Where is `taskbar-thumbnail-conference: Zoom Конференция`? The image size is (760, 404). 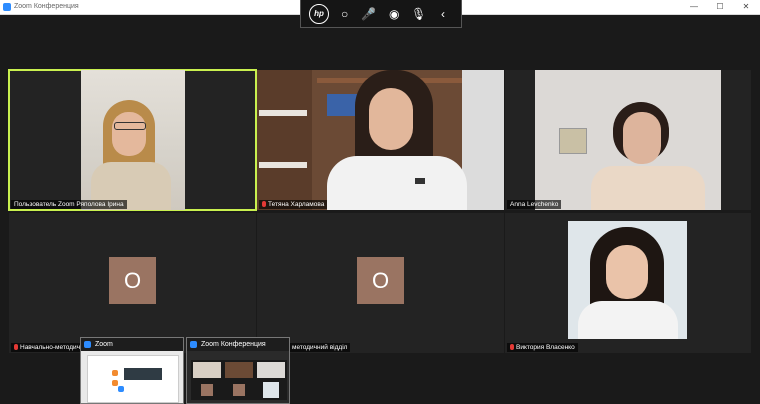 taskbar-thumbnail-conference: Zoom Конференция is located at coordinates (238, 370).